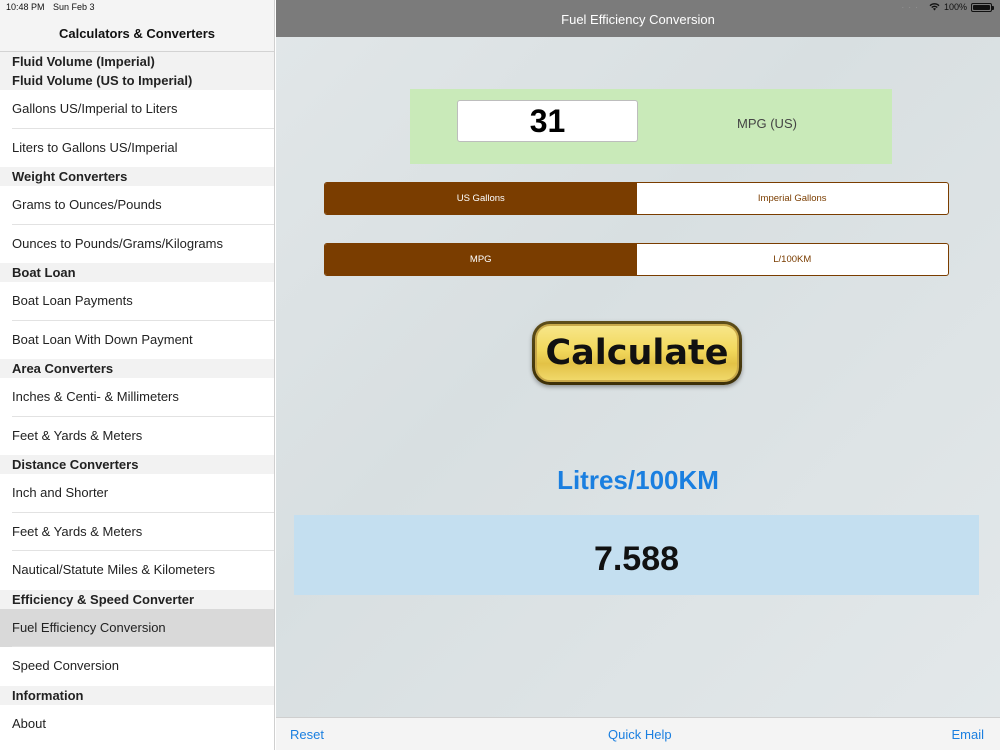 This screenshot has height=750, width=1000. I want to click on sidebar-title: Calculators & Converters, so click(137, 33).